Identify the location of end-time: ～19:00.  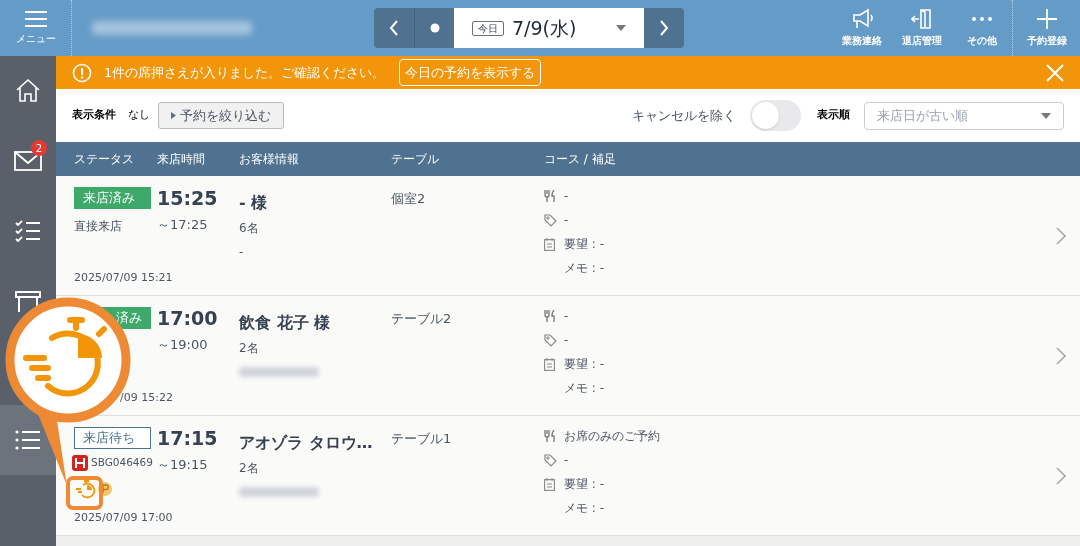
(183, 345).